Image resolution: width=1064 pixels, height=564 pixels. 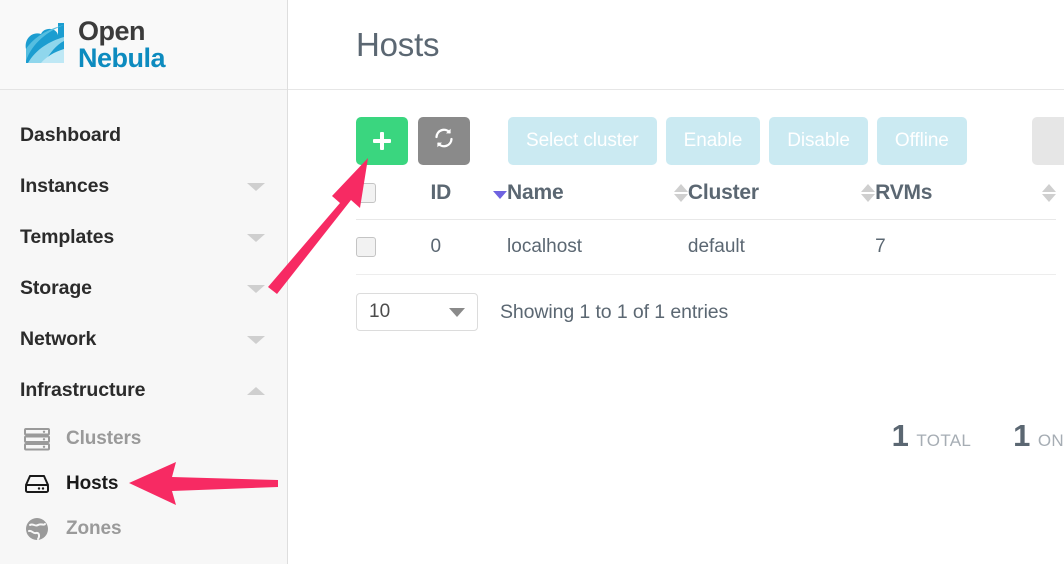 I want to click on refresh-icon, so click(x=444, y=141).